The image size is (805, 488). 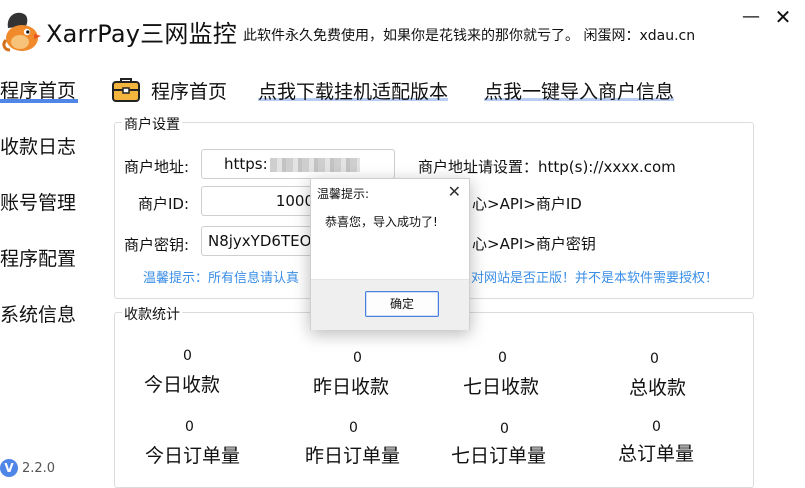 I want to click on tab-download-link: 点我下载挂机适配版本, so click(x=353, y=90).